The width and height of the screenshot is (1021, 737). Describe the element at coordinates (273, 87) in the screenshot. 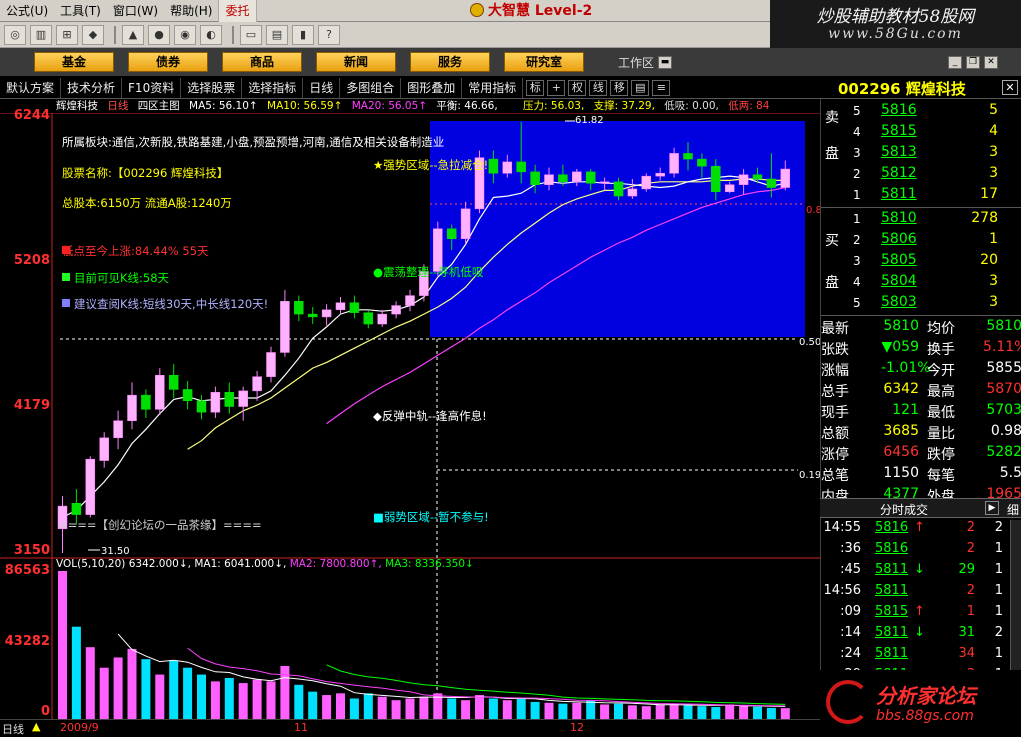

I see `select-indicator-button: 选择指标` at that location.